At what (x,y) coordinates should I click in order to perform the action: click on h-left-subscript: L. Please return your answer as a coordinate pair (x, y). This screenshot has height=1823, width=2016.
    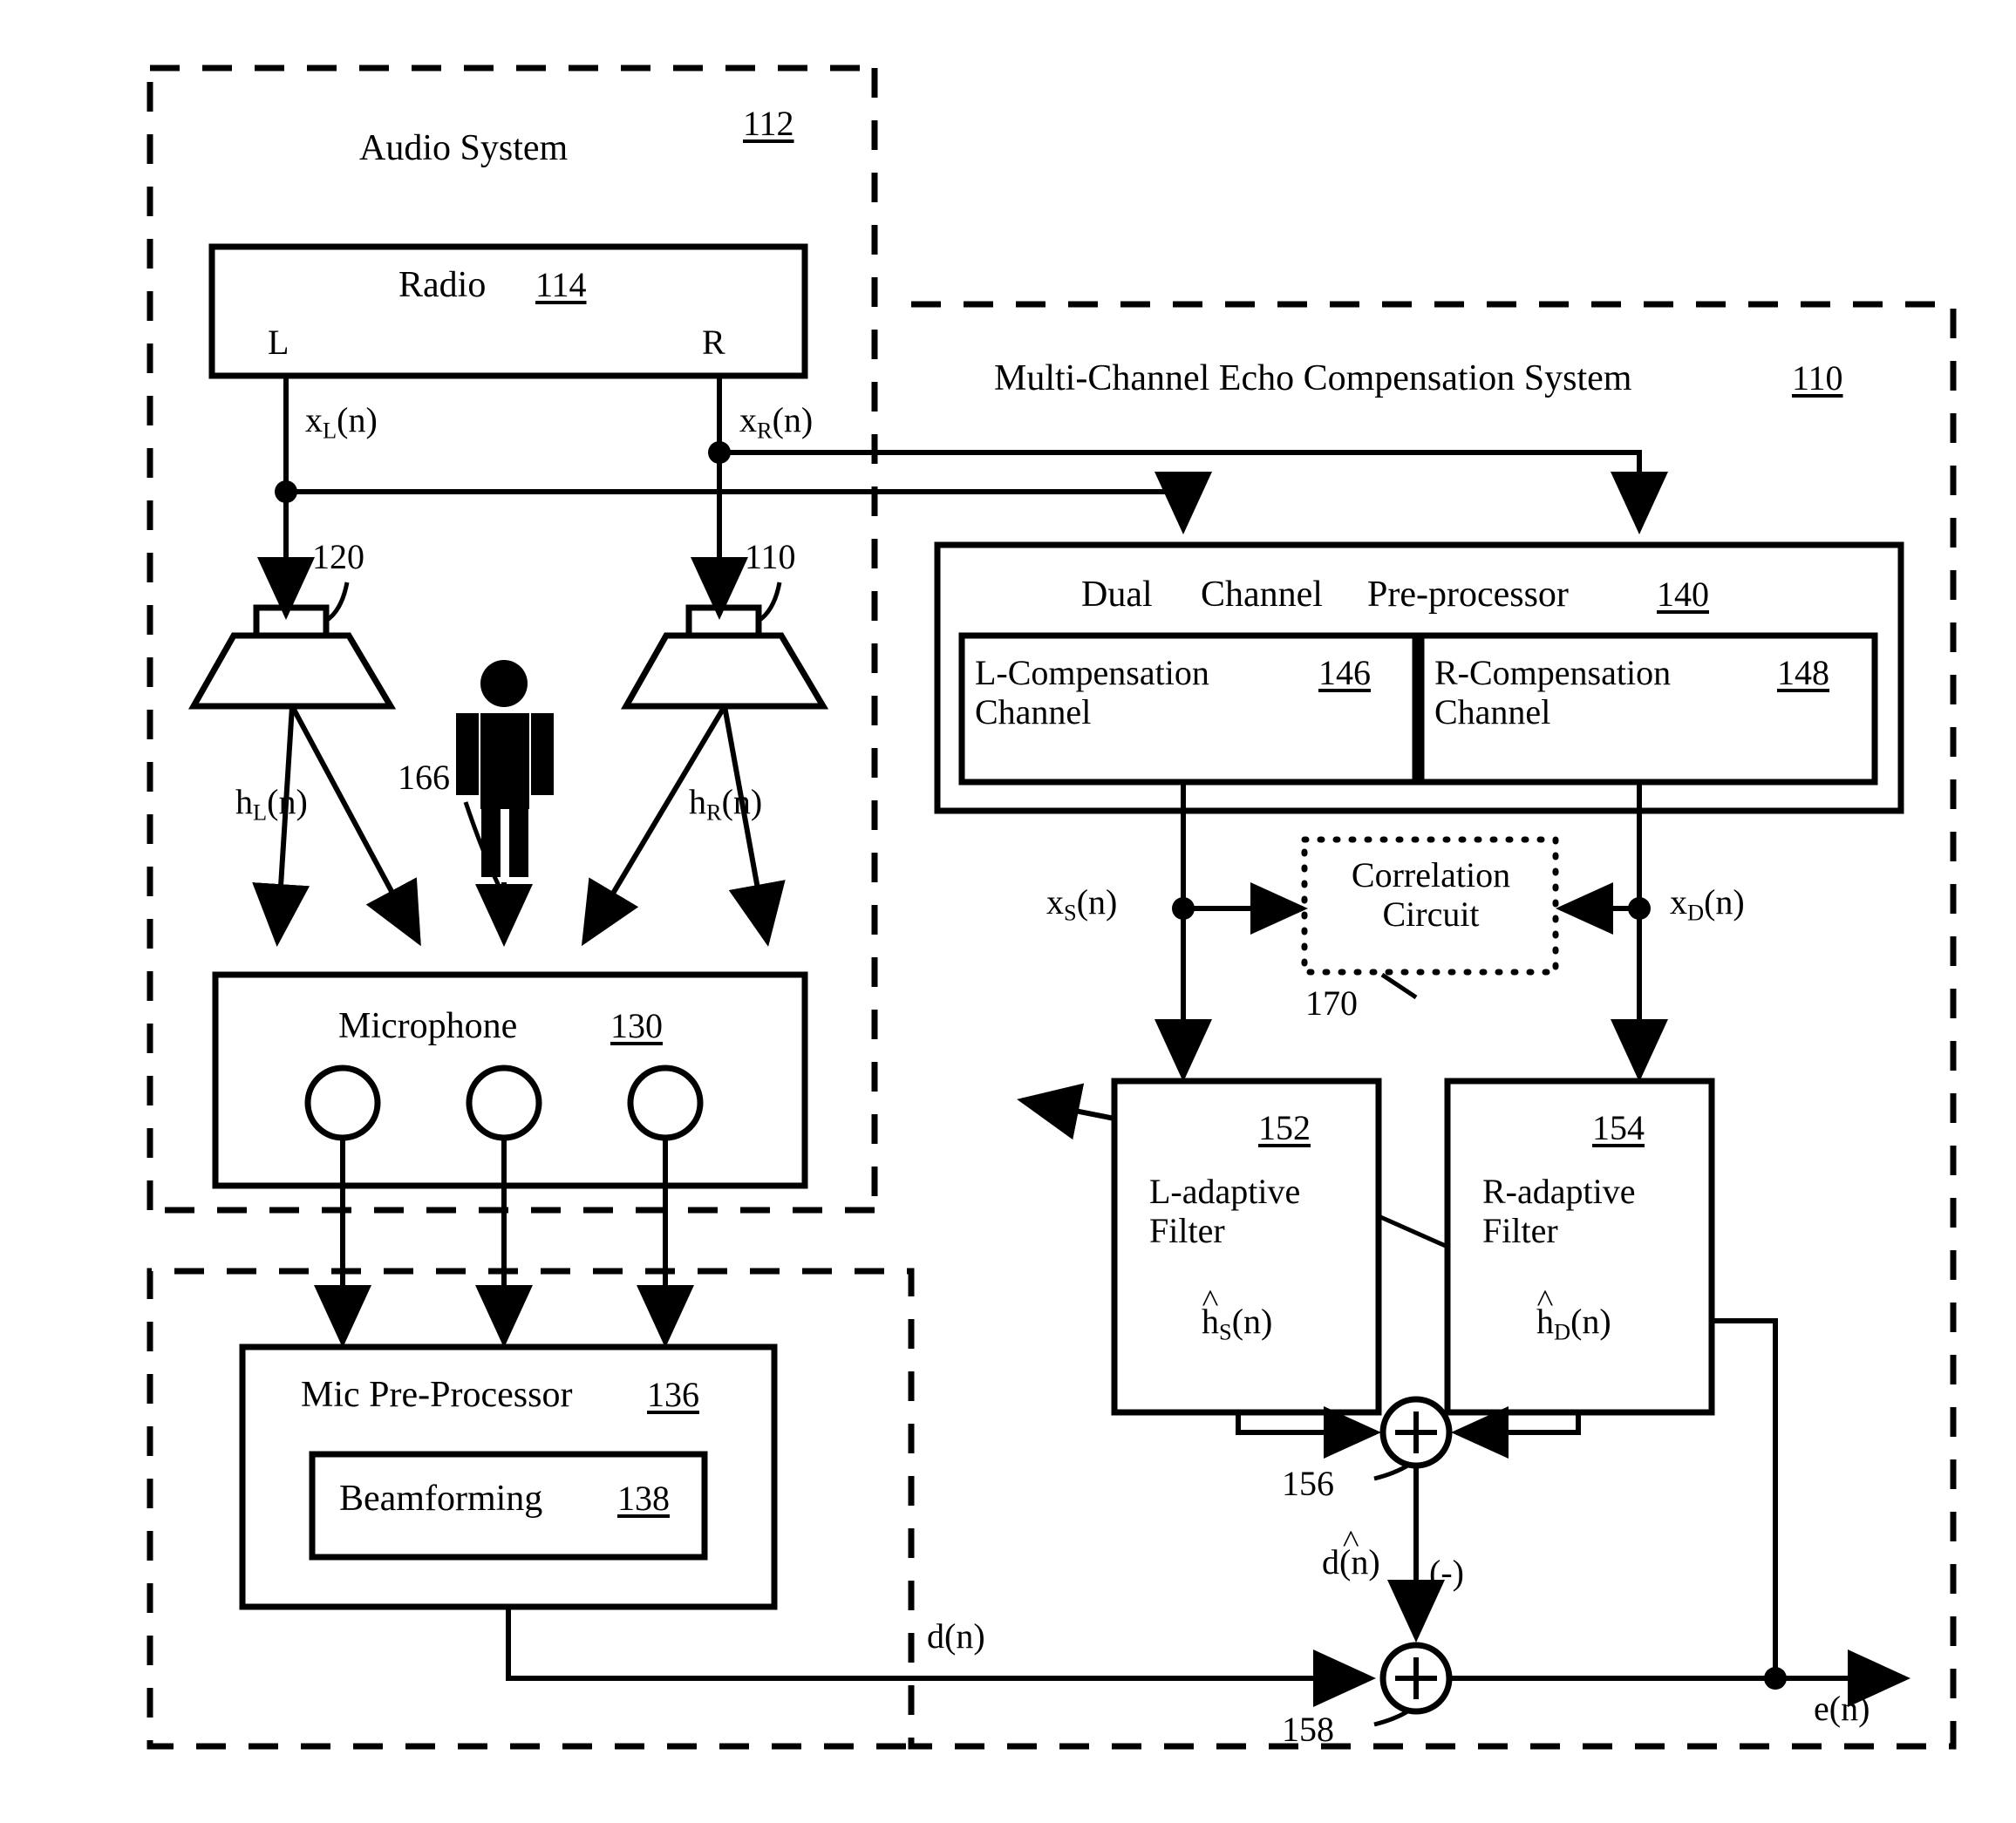
    Looking at the image, I should click on (260, 812).